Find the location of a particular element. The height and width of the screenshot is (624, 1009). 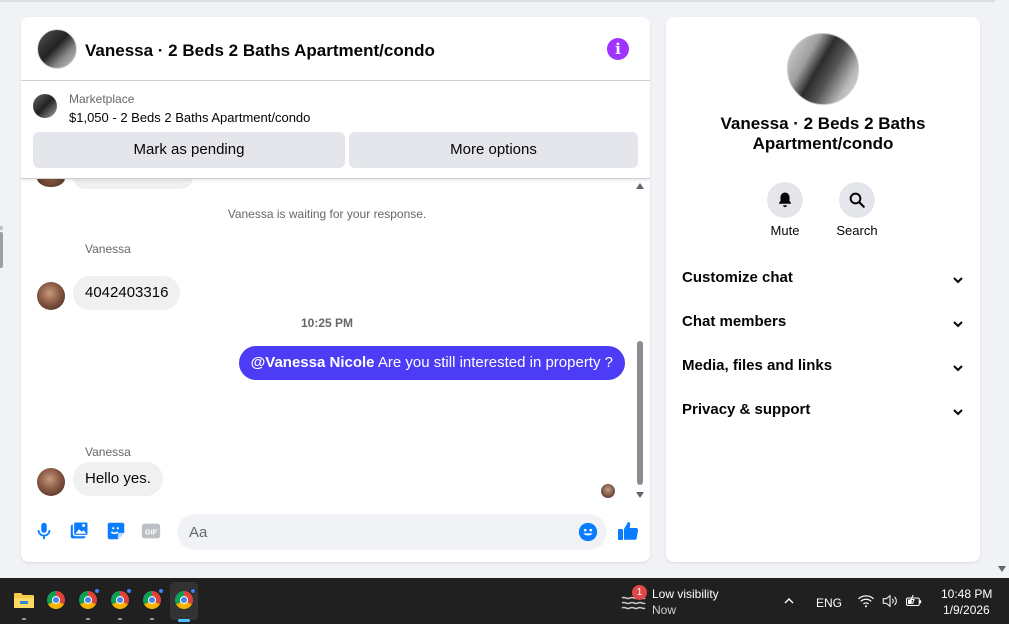

section-label: Media, files and links is located at coordinates (757, 365).